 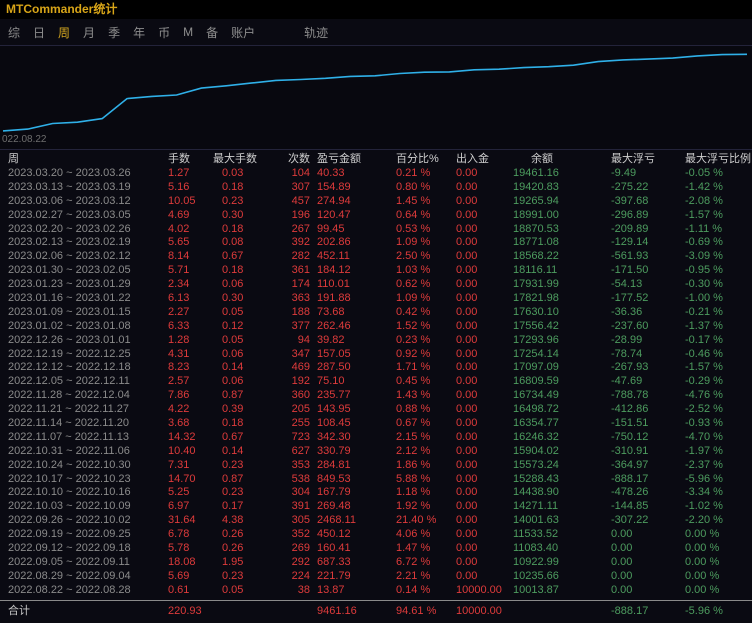 What do you see at coordinates (24, 139) in the screenshot?
I see `chart-start-date-label: 022.08.22` at bounding box center [24, 139].